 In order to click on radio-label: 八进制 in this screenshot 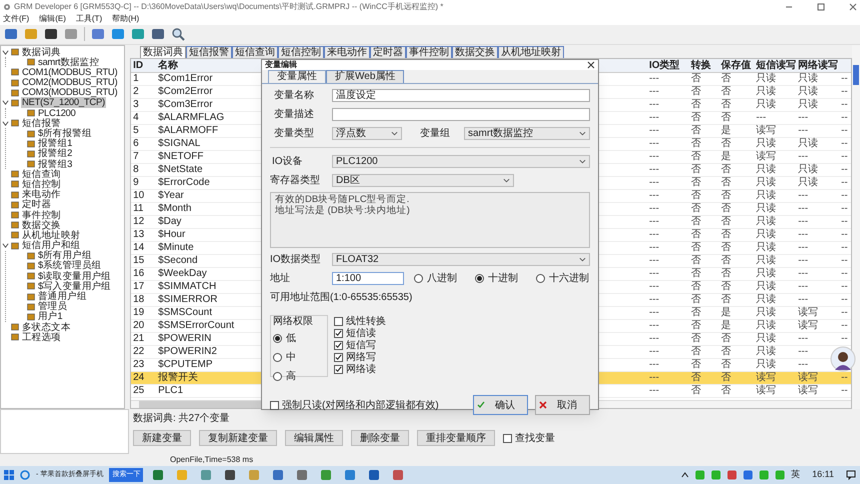, I will do `click(442, 279)`.